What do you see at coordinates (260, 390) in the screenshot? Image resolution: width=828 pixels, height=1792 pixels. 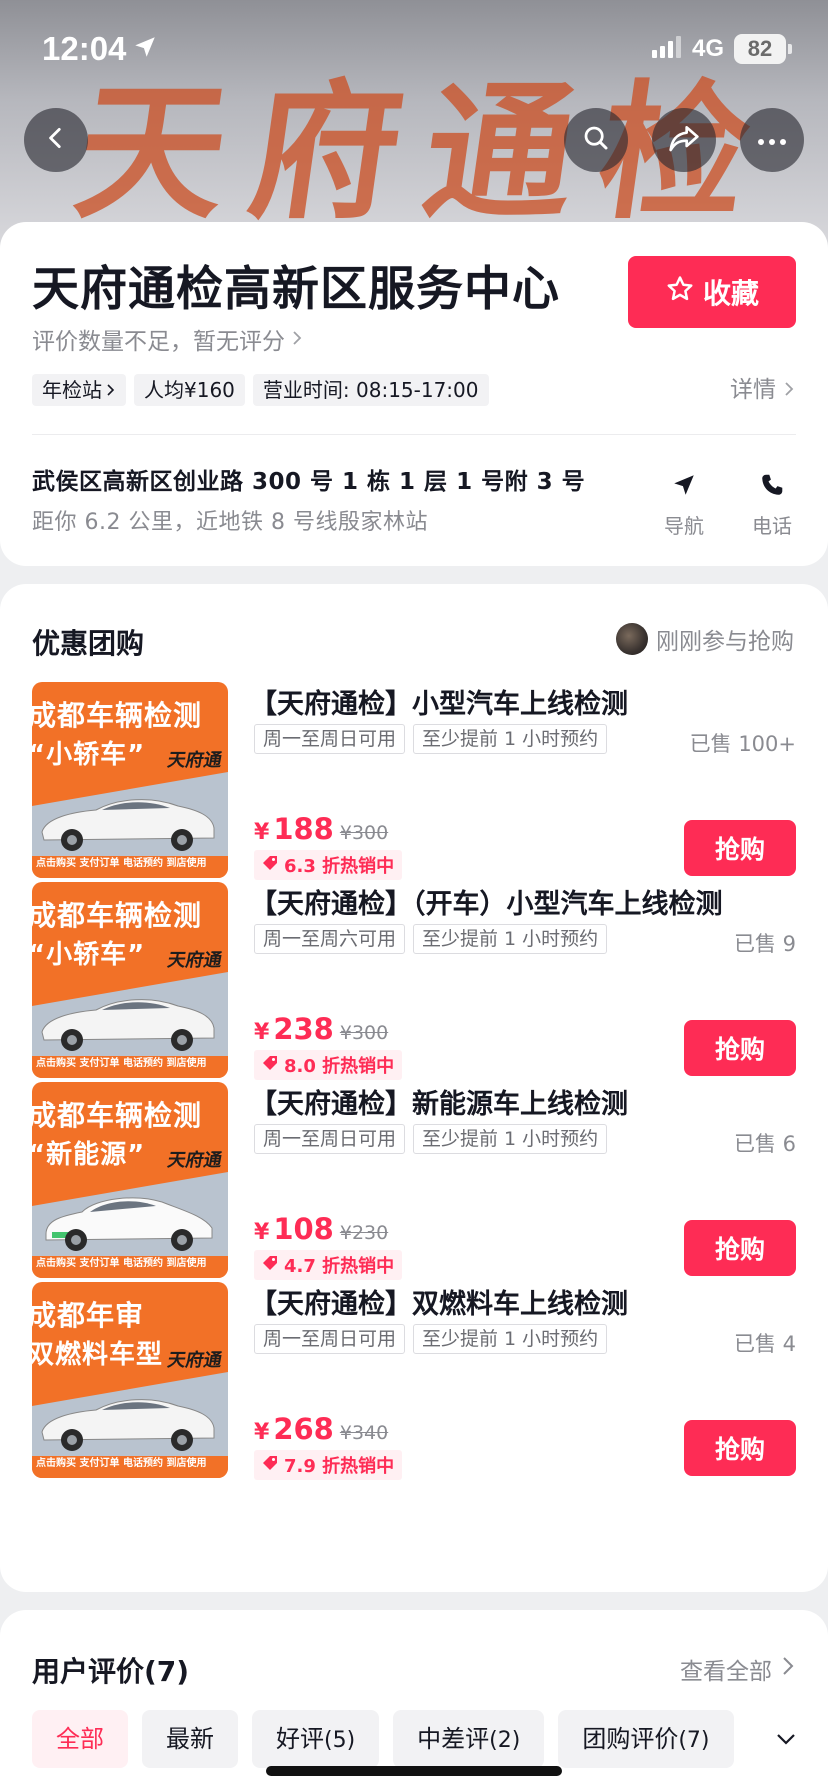 I see `shop-tags: 年检站 人均¥160 营业时间: 08:15-17:00` at bounding box center [260, 390].